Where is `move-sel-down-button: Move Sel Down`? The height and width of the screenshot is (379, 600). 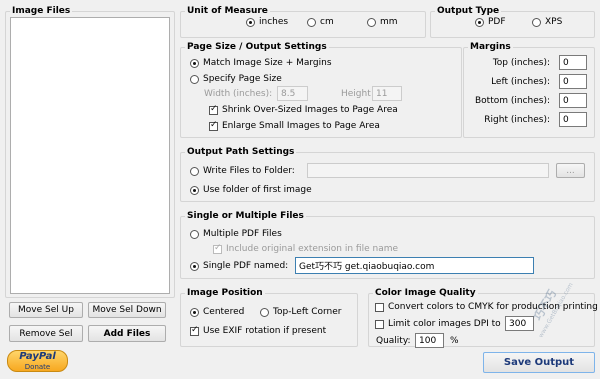
move-sel-down-button: Move Sel Down is located at coordinates (127, 310).